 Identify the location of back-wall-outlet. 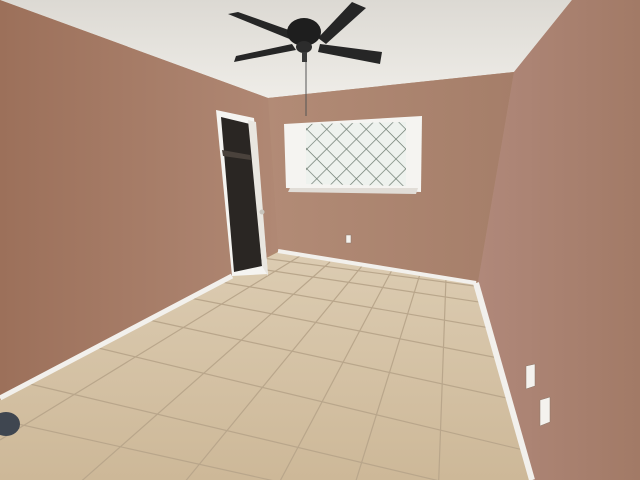
(348, 239).